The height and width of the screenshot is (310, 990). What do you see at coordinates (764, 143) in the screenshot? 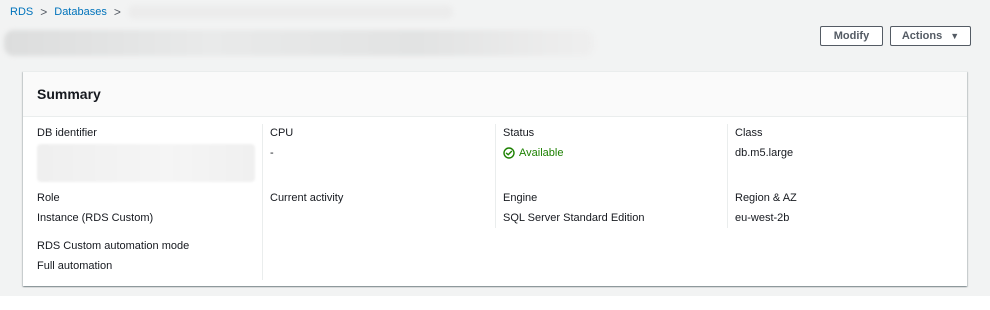
I see `class-field: Class db.m5.large` at bounding box center [764, 143].